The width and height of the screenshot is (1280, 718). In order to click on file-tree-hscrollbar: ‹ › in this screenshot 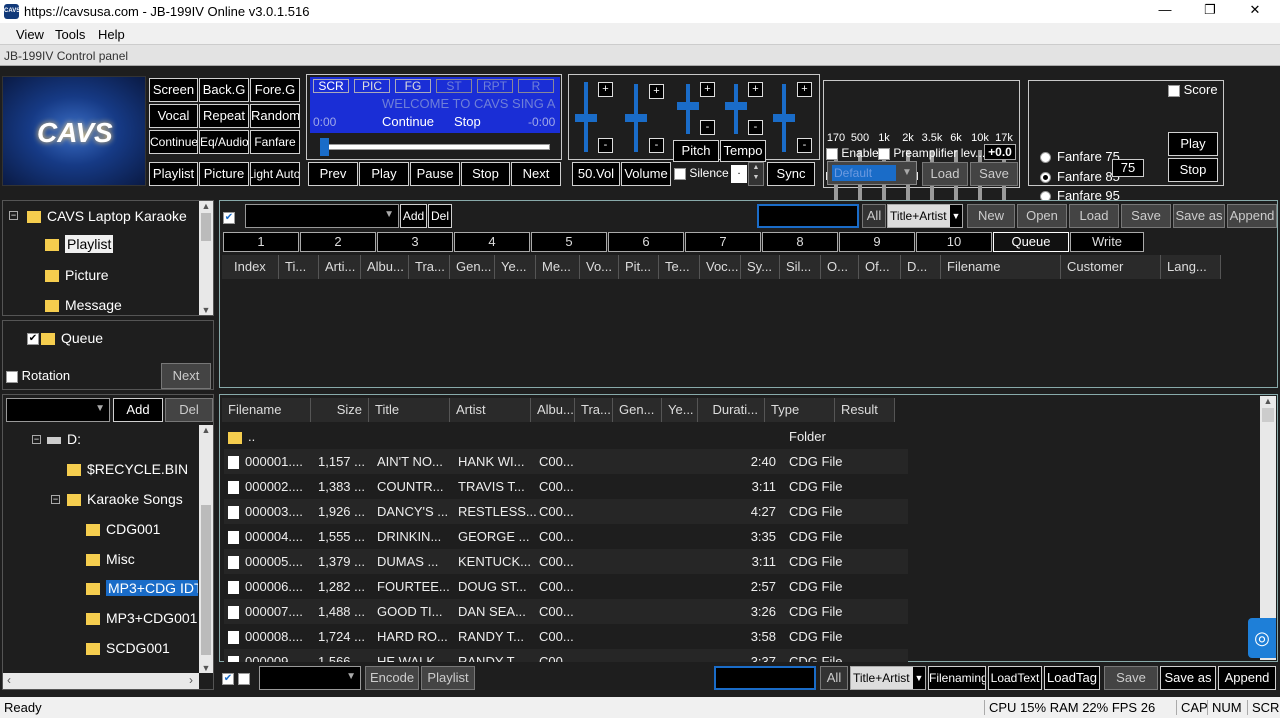, I will do `click(101, 681)`.